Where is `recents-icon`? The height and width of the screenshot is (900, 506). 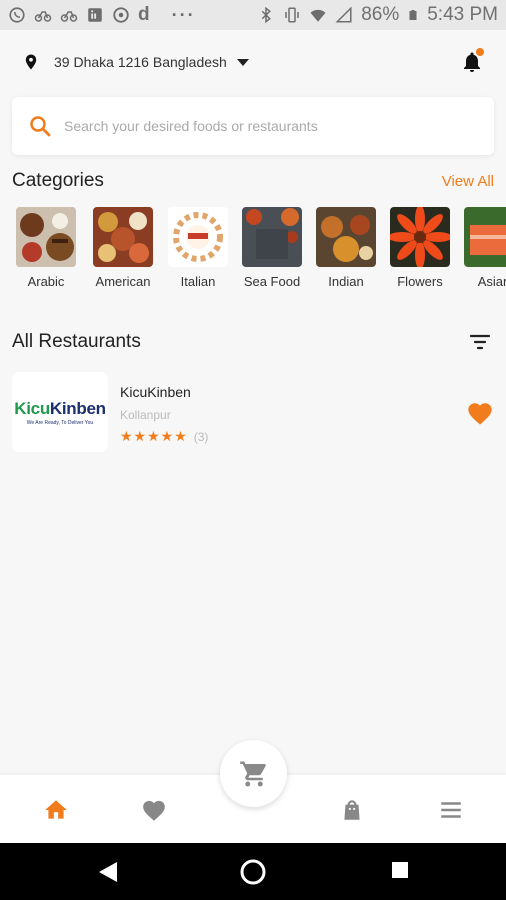 recents-icon is located at coordinates (400, 870).